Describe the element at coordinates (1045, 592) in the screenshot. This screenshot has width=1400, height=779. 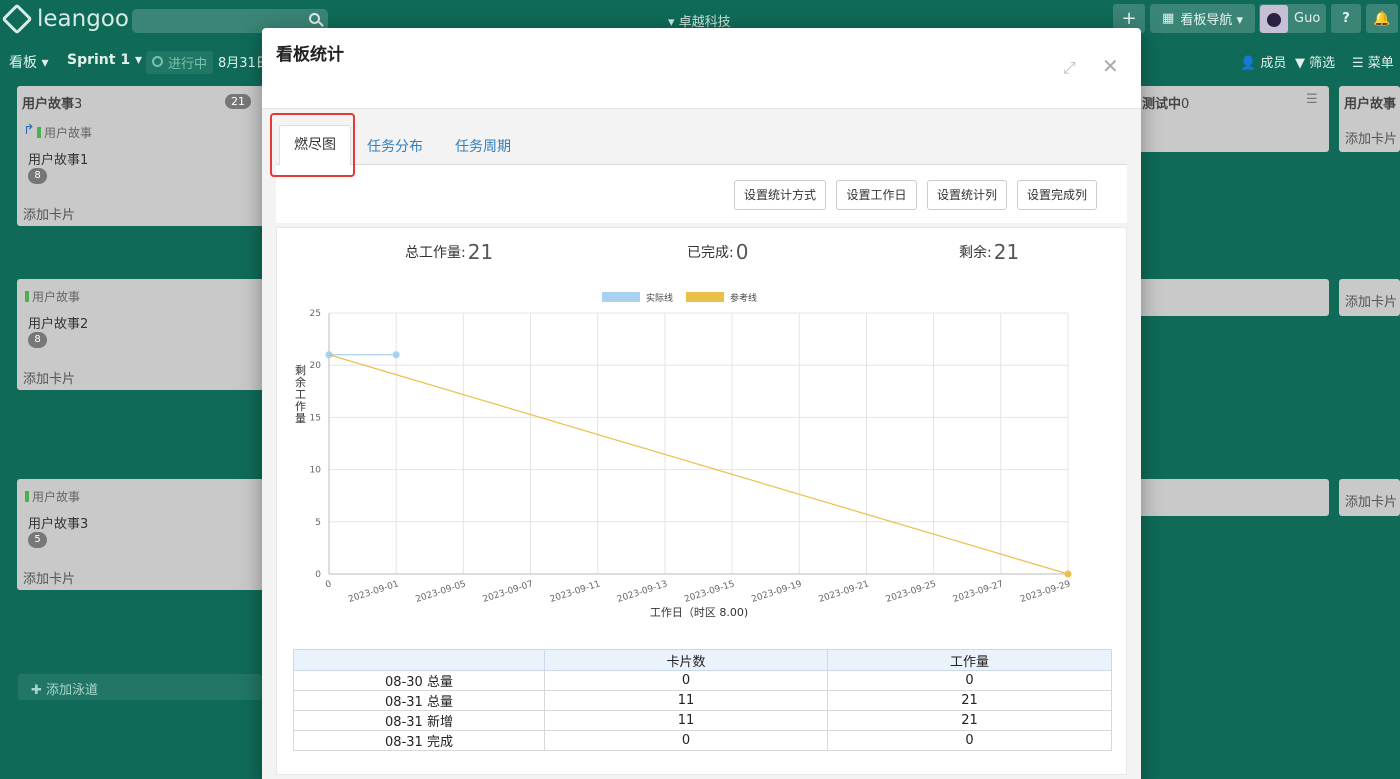
I see `x-tick-label: 2023-09-29` at that location.